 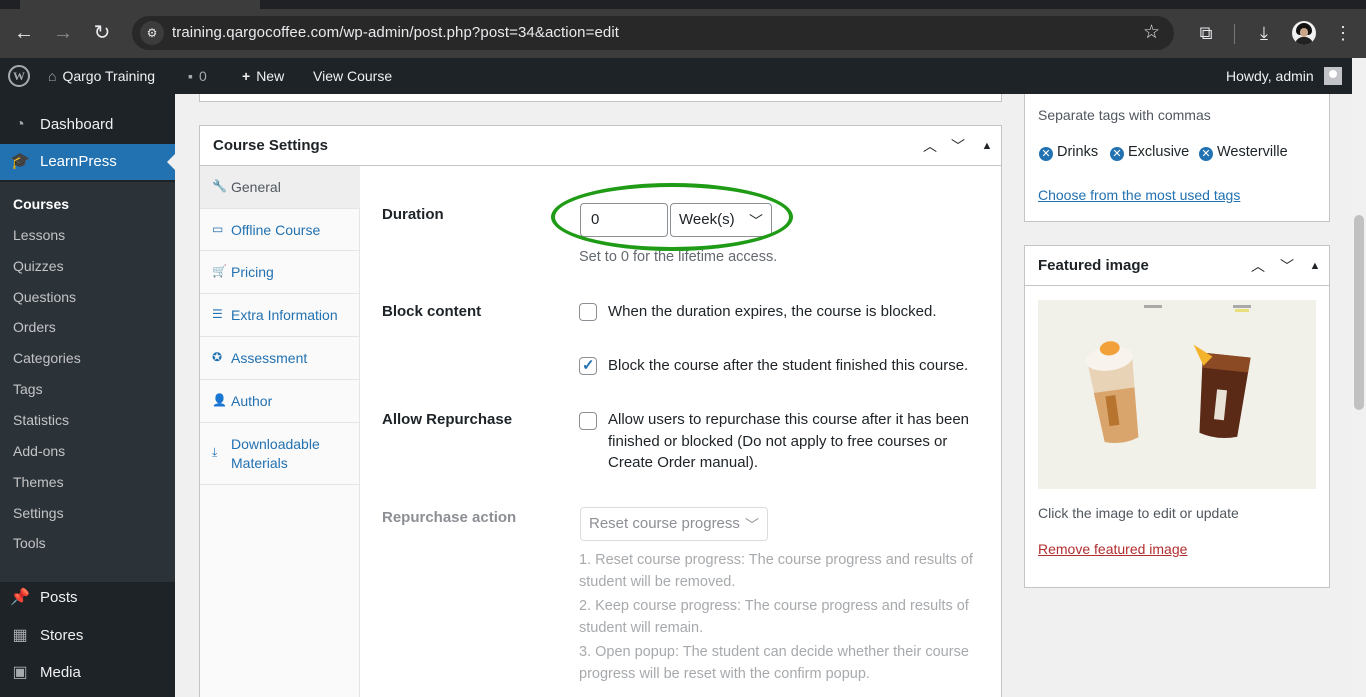 I want to click on submenu-quizzes: Quizzes, so click(x=38, y=266).